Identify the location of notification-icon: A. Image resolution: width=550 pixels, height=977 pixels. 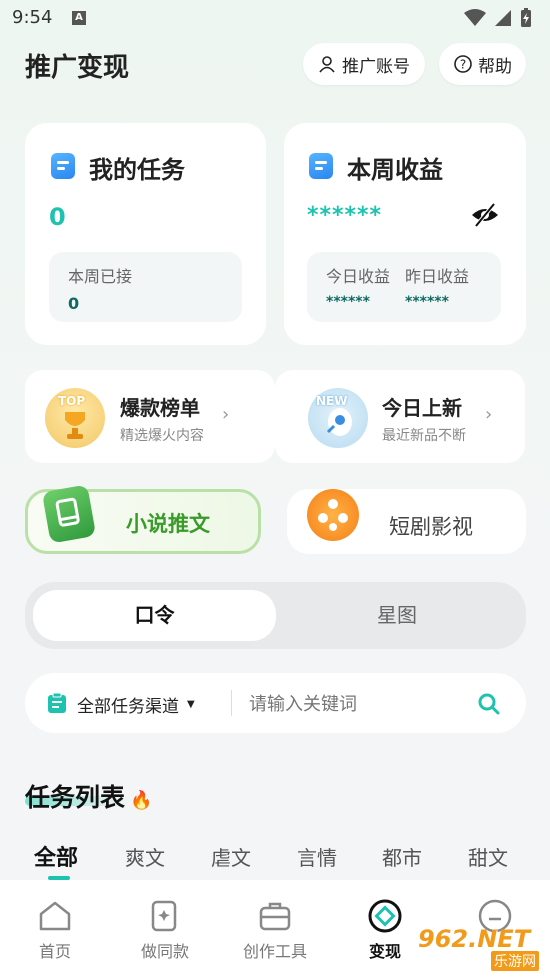
(79, 18).